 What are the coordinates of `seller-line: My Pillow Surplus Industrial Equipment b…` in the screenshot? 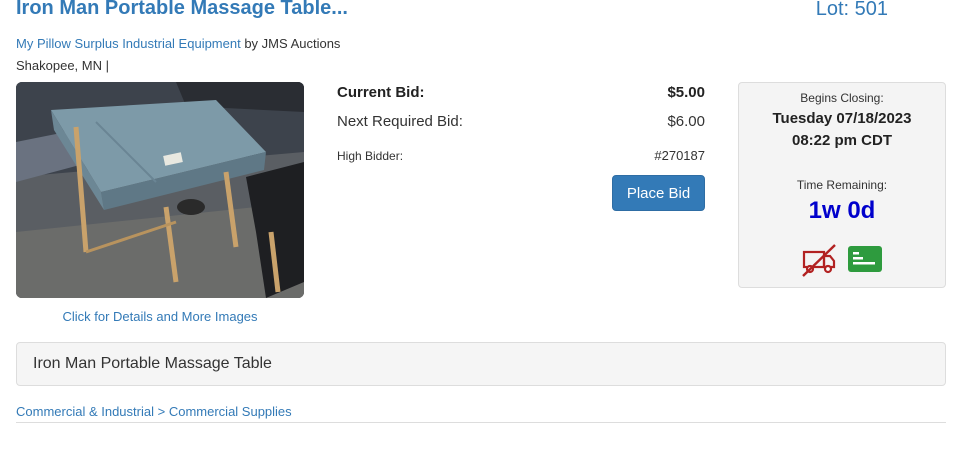 It's located at (178, 43).